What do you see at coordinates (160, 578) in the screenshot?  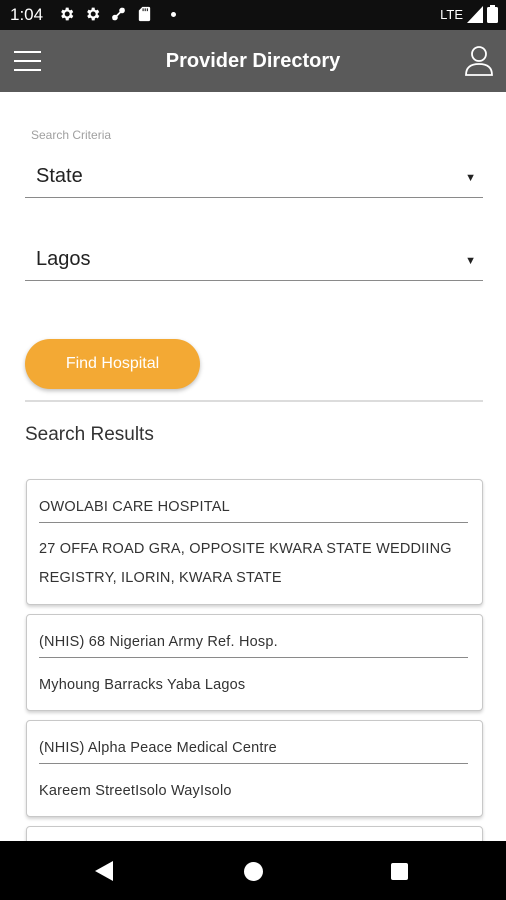 I see `address-line: REGISTRY, ILORIN, KWARA STATE` at bounding box center [160, 578].